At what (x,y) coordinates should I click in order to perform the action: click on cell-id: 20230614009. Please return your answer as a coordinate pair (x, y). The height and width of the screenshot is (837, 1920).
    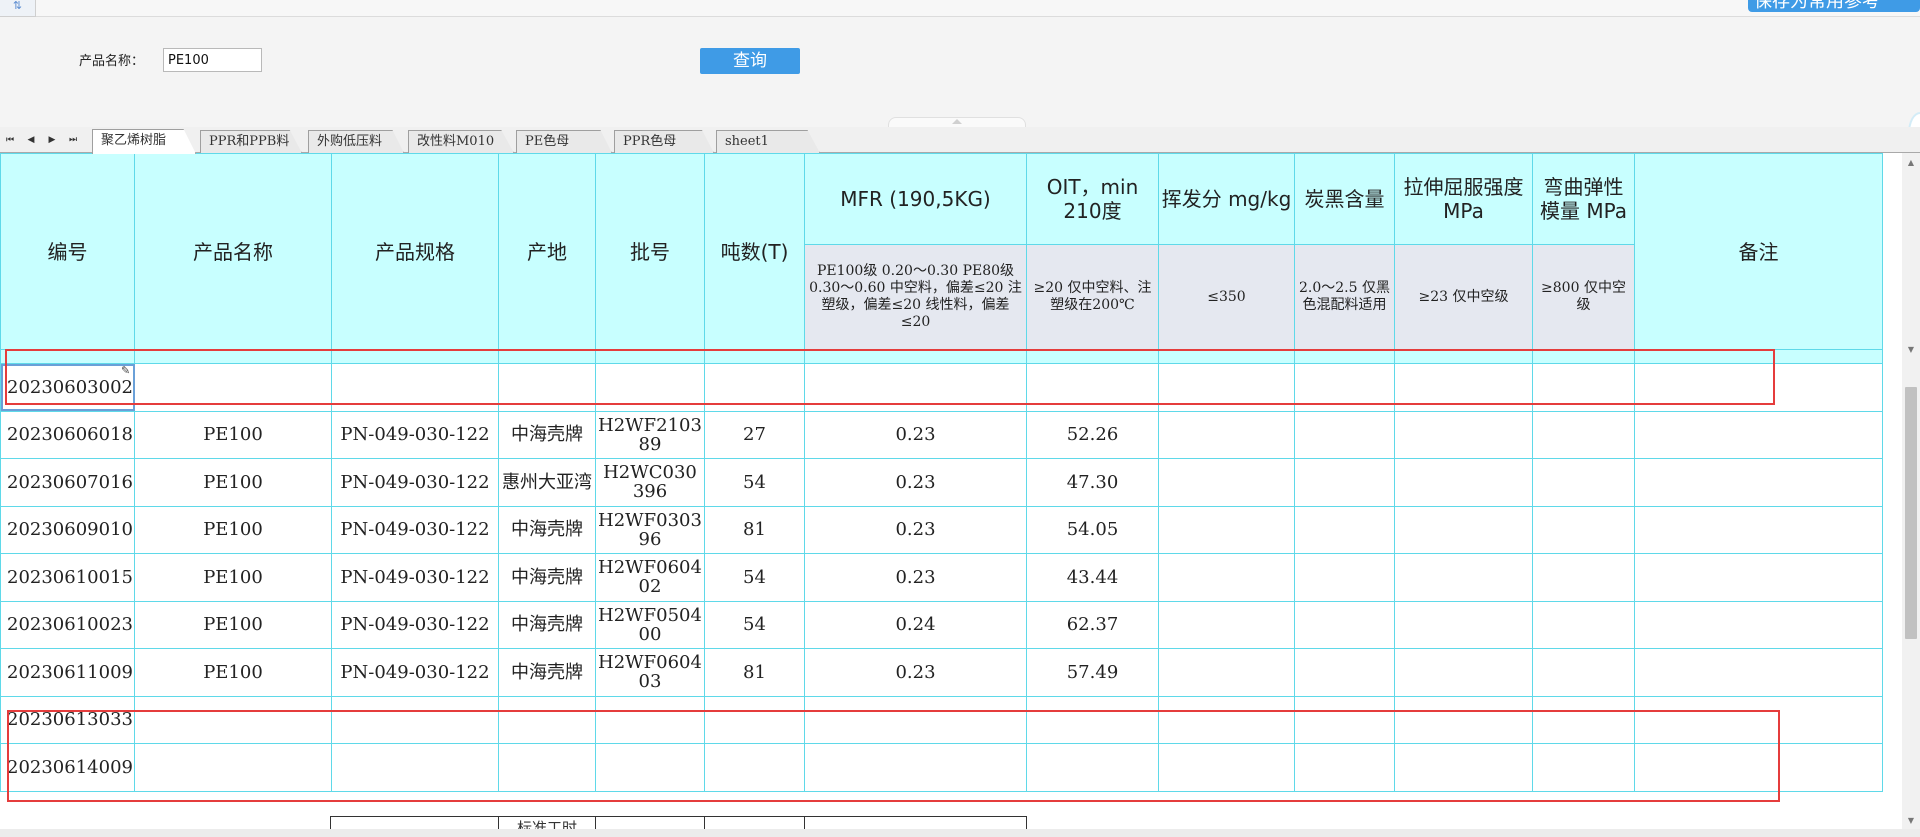
    Looking at the image, I should click on (67, 767).